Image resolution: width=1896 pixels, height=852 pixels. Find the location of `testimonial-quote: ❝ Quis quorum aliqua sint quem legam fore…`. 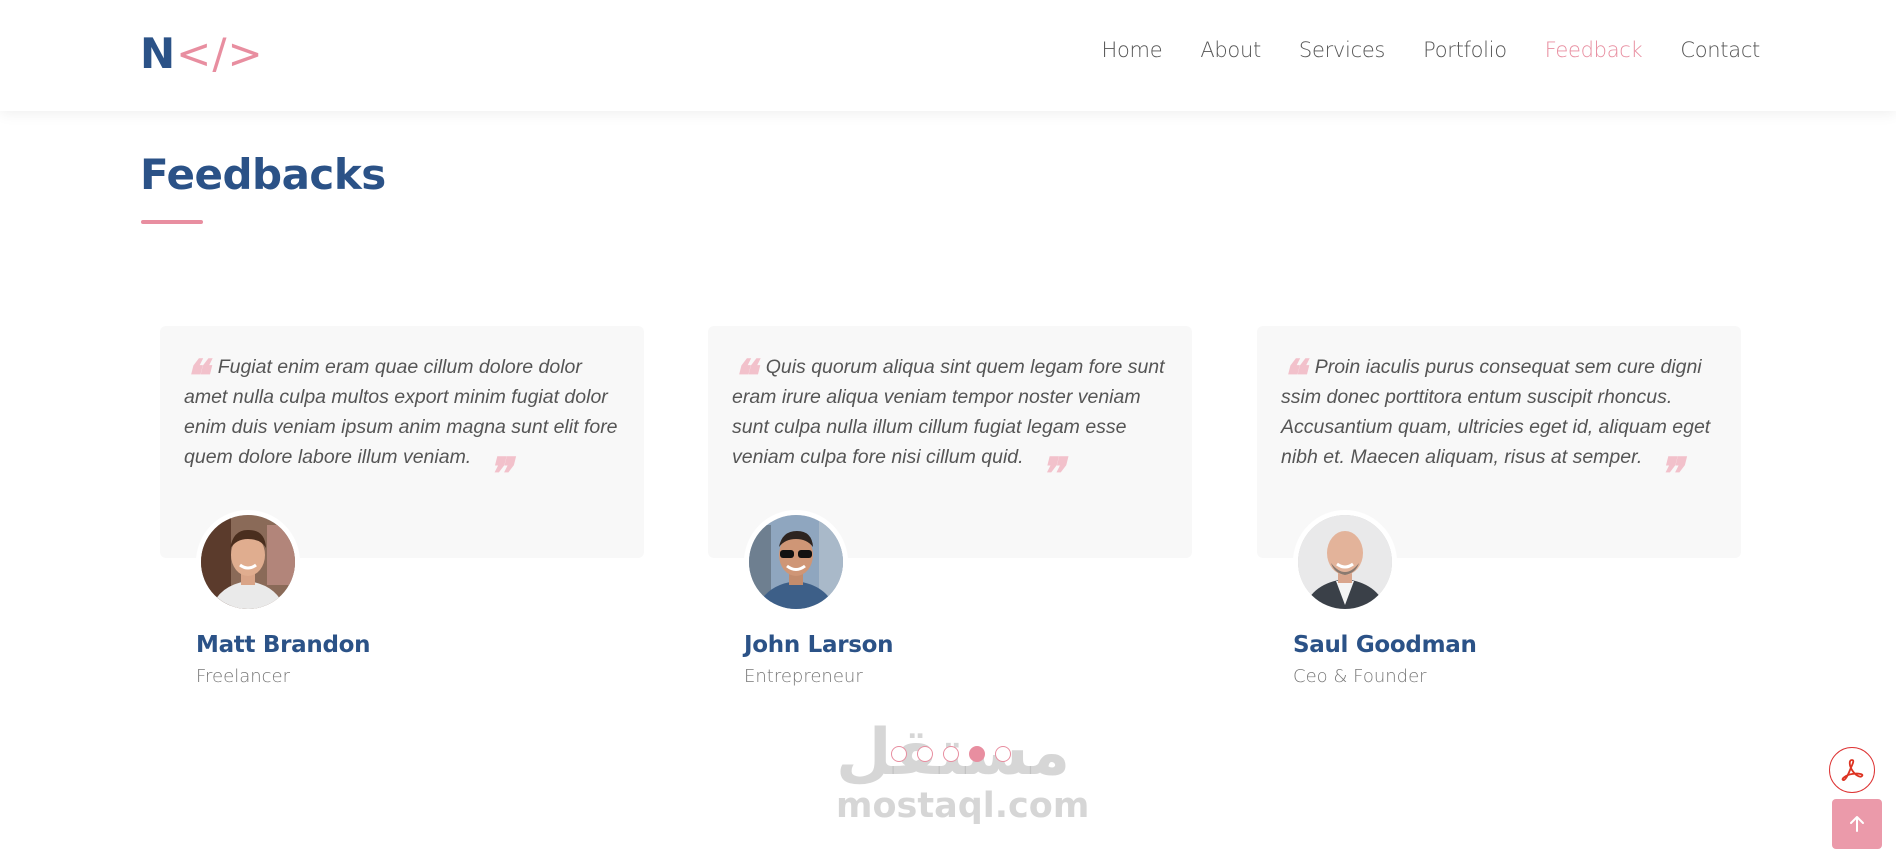

testimonial-quote: ❝ Quis quorum aliqua sint quem legam fore… is located at coordinates (948, 425).